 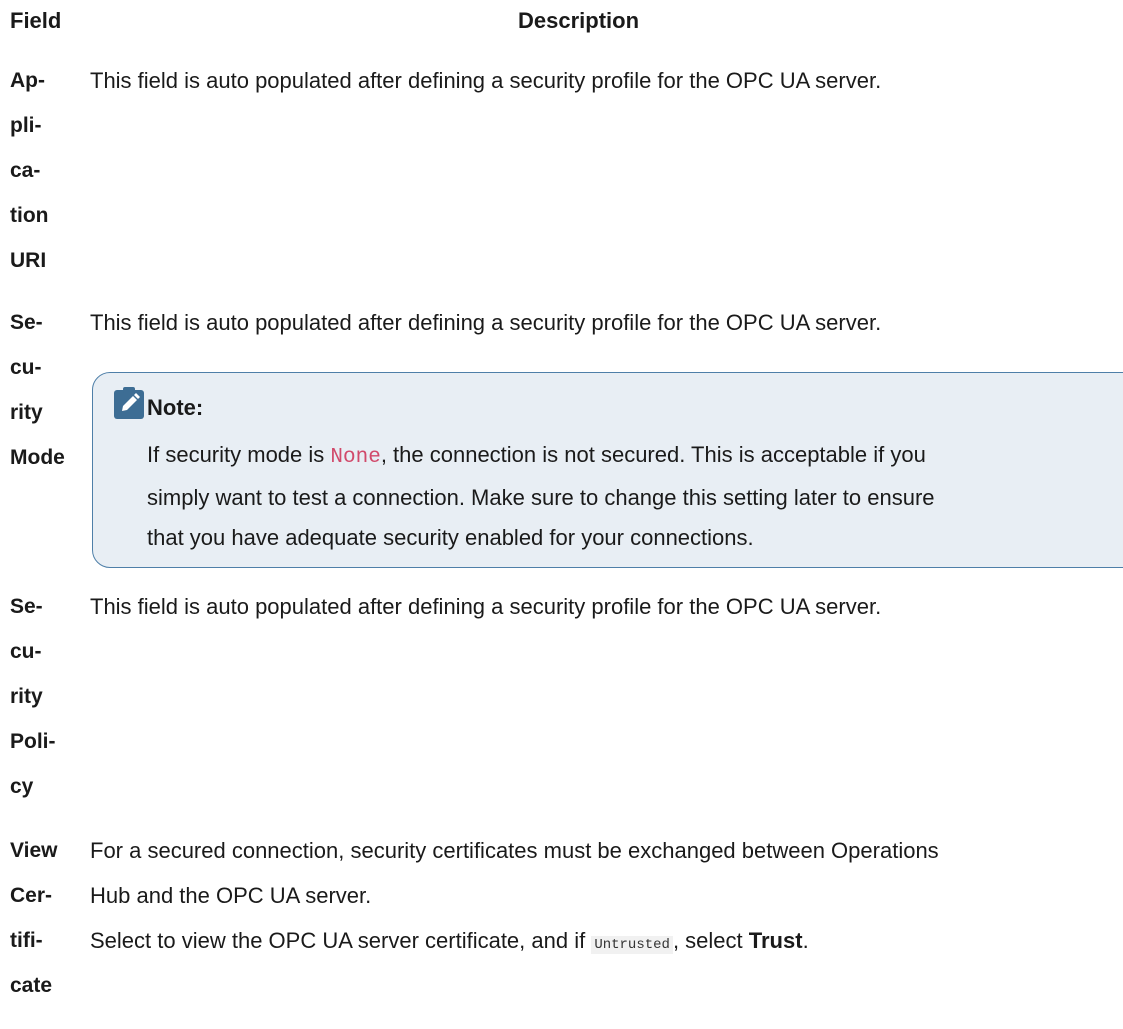 I want to click on column-header-field: Field, so click(x=36, y=20).